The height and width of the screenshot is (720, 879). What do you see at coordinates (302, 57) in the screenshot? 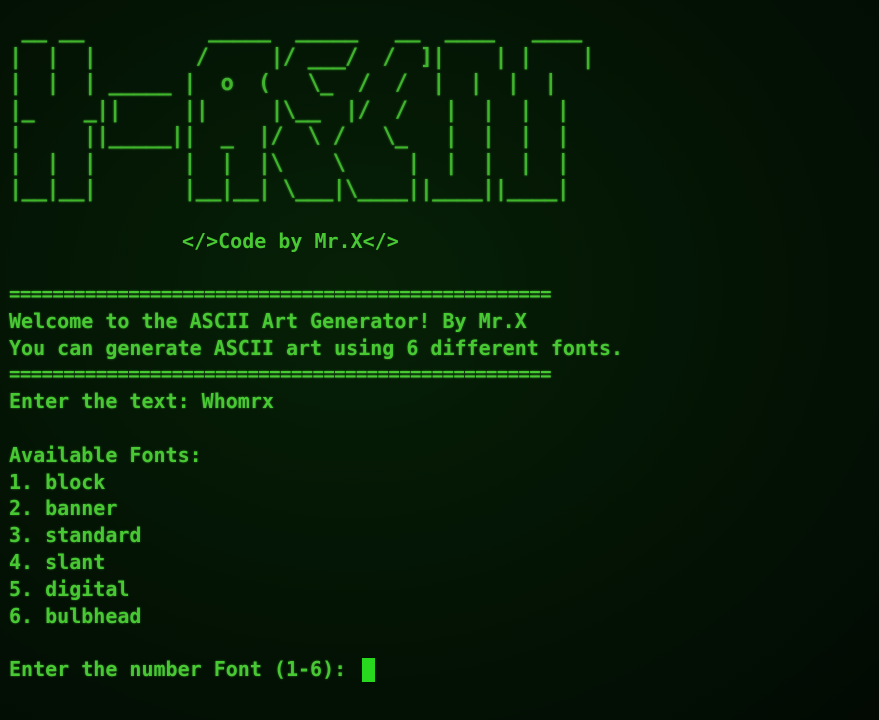
I see `banner-line: | | | / |/ ___/ / ]| | | |` at bounding box center [302, 57].